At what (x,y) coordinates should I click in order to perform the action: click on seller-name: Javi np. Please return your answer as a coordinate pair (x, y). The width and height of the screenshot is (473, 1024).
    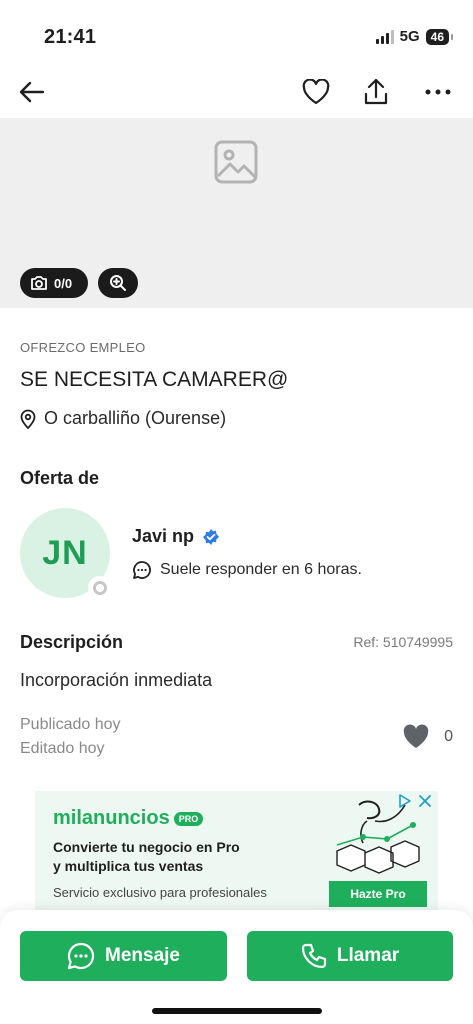
    Looking at the image, I should click on (176, 536).